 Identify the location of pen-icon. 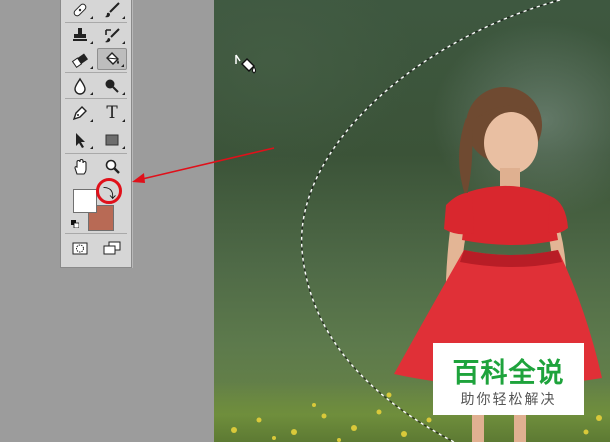
(79, 113).